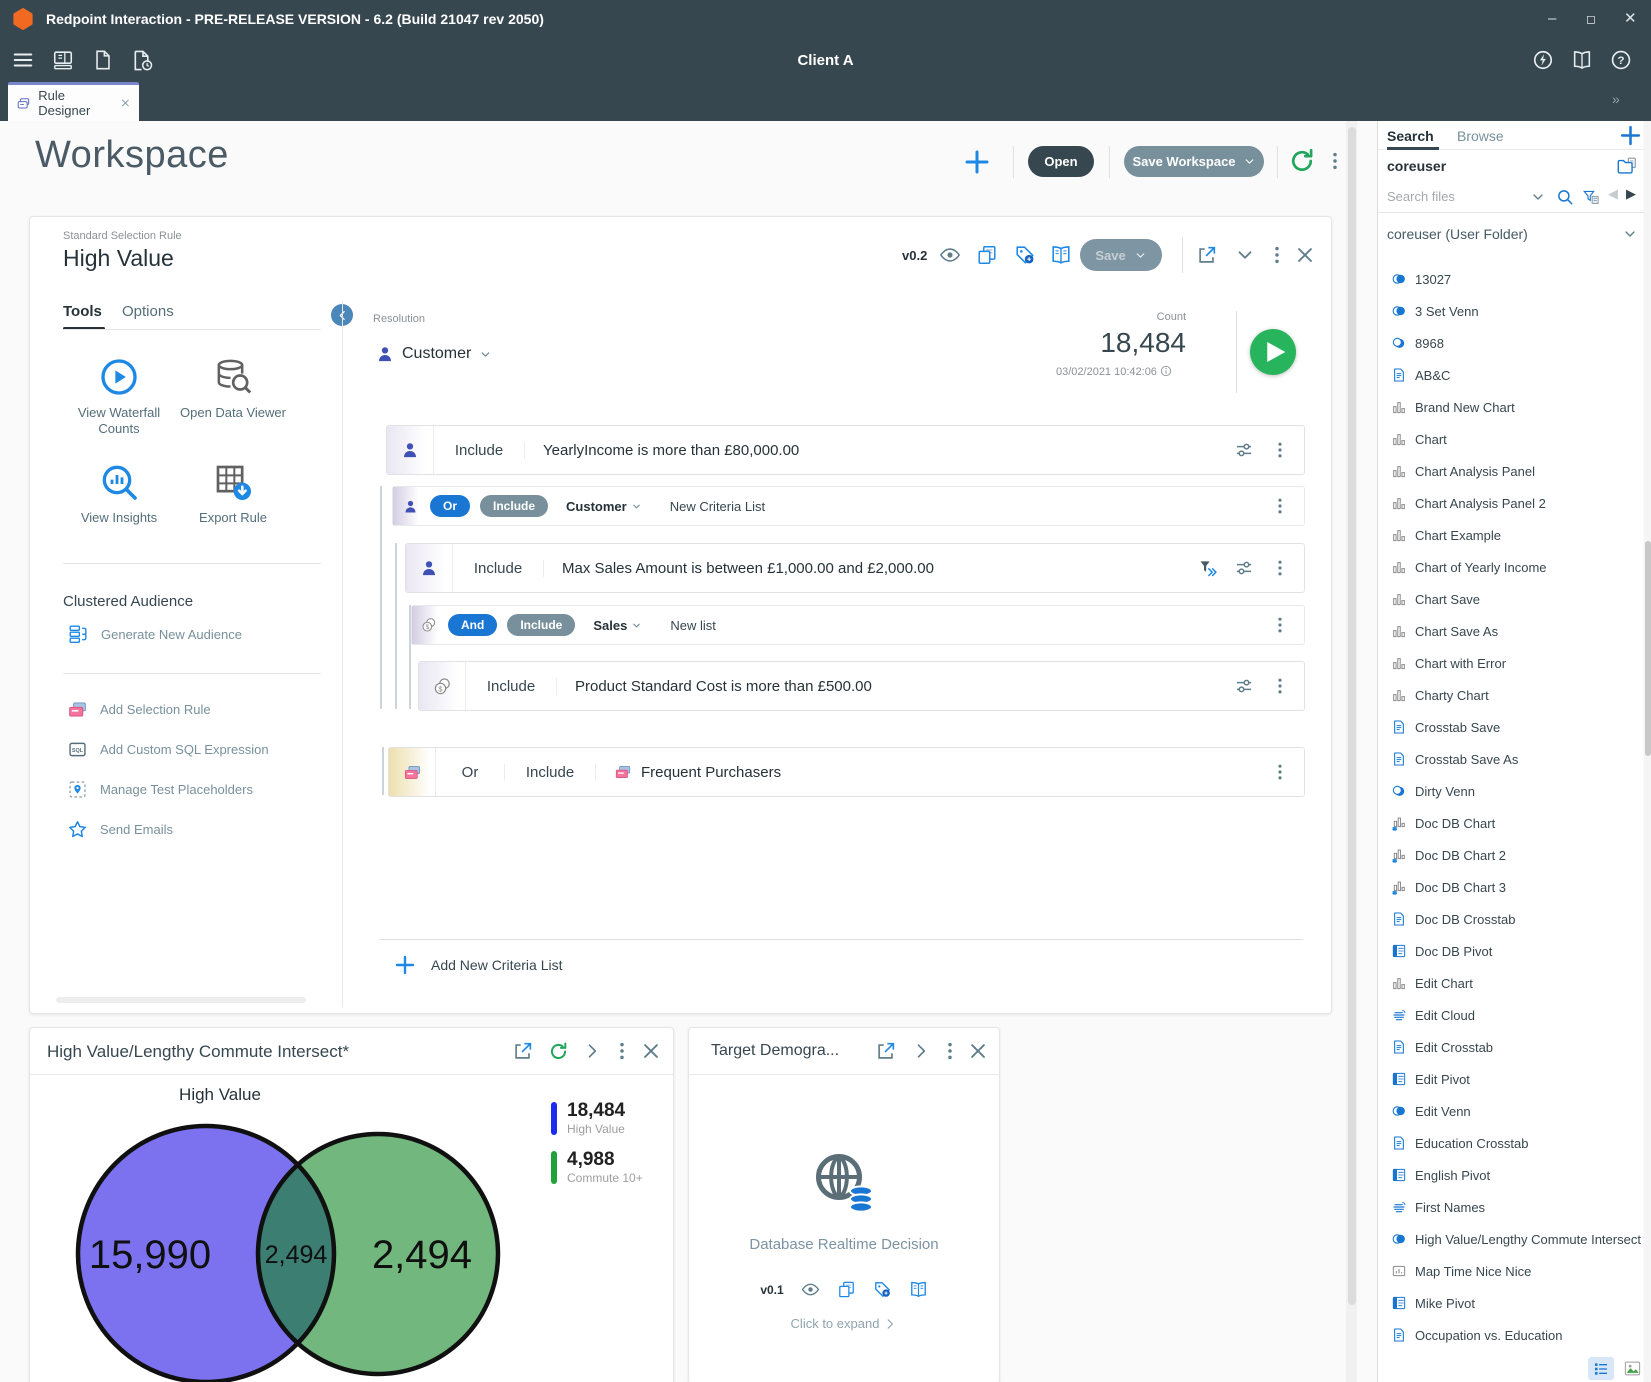 The width and height of the screenshot is (1651, 1382). Describe the element at coordinates (1582, 60) in the screenshot. I see `documentation-icon` at that location.